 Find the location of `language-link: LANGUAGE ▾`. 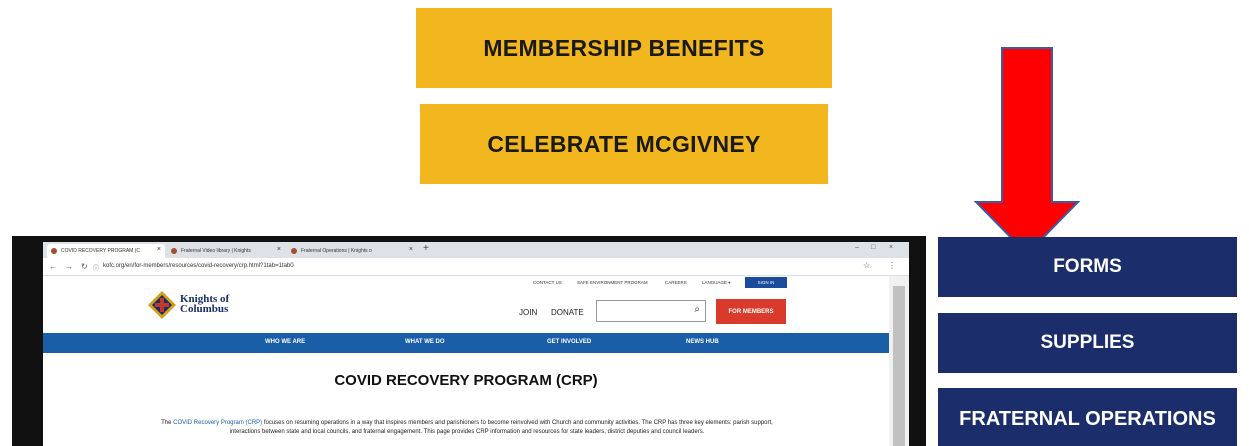

language-link: LANGUAGE ▾ is located at coordinates (716, 283).